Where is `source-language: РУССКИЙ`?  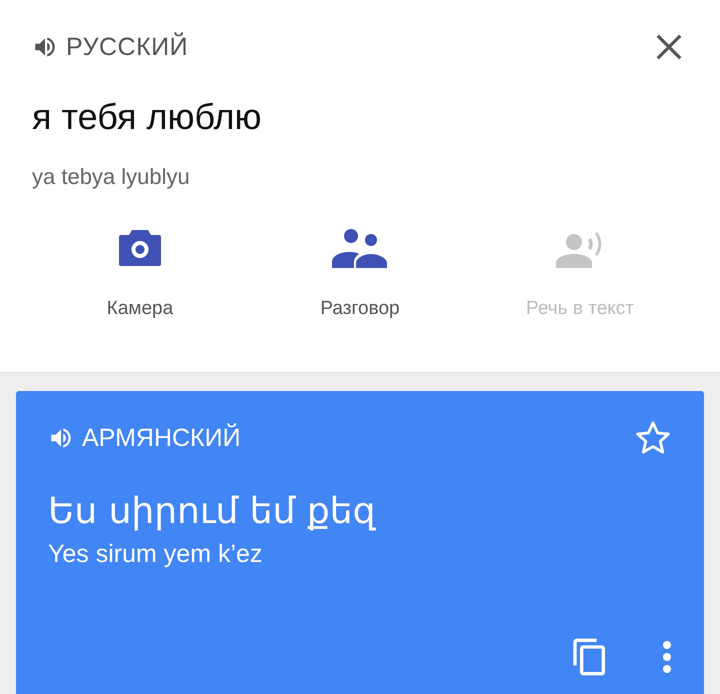
source-language: РУССКИЙ is located at coordinates (127, 47).